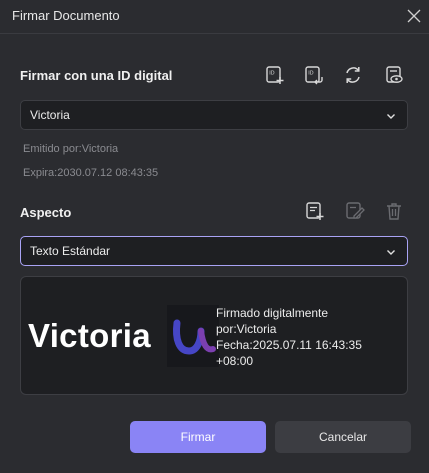  I want to click on view-id-icon, so click(394, 75).